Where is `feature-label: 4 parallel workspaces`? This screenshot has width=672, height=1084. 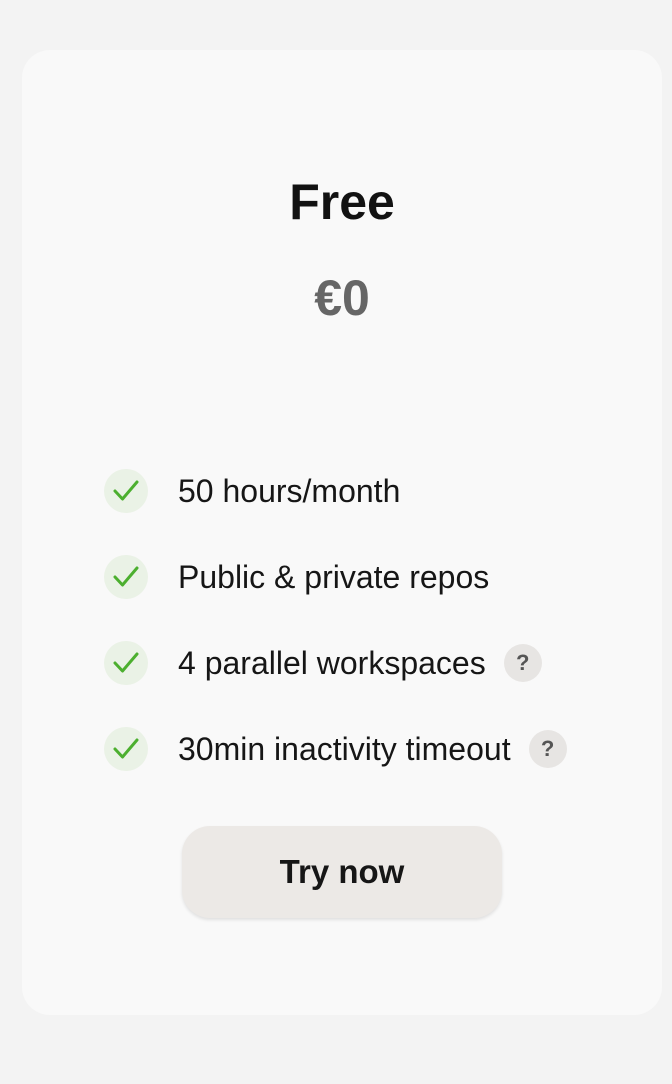
feature-label: 4 parallel workspaces is located at coordinates (332, 663).